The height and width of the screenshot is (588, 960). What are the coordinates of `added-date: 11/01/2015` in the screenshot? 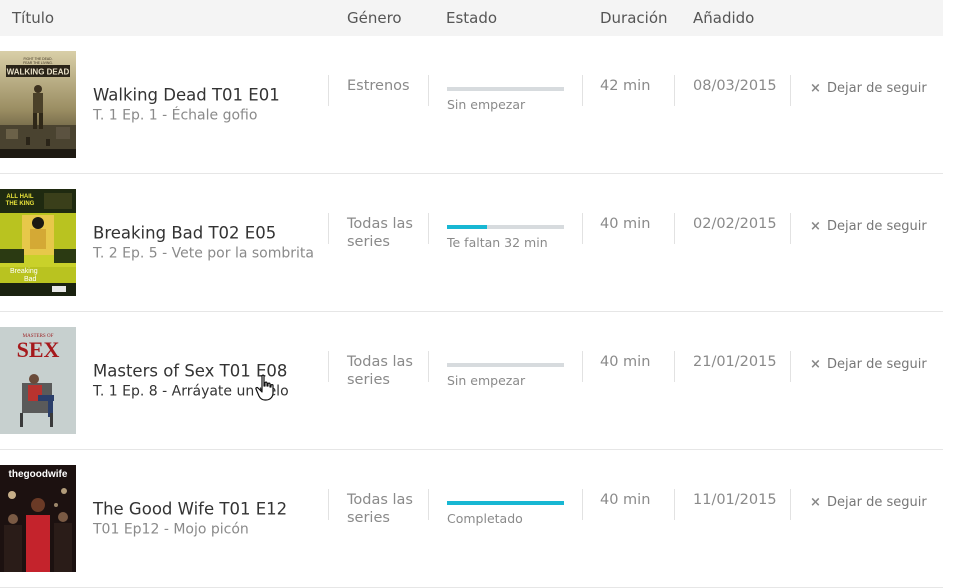 It's located at (735, 500).